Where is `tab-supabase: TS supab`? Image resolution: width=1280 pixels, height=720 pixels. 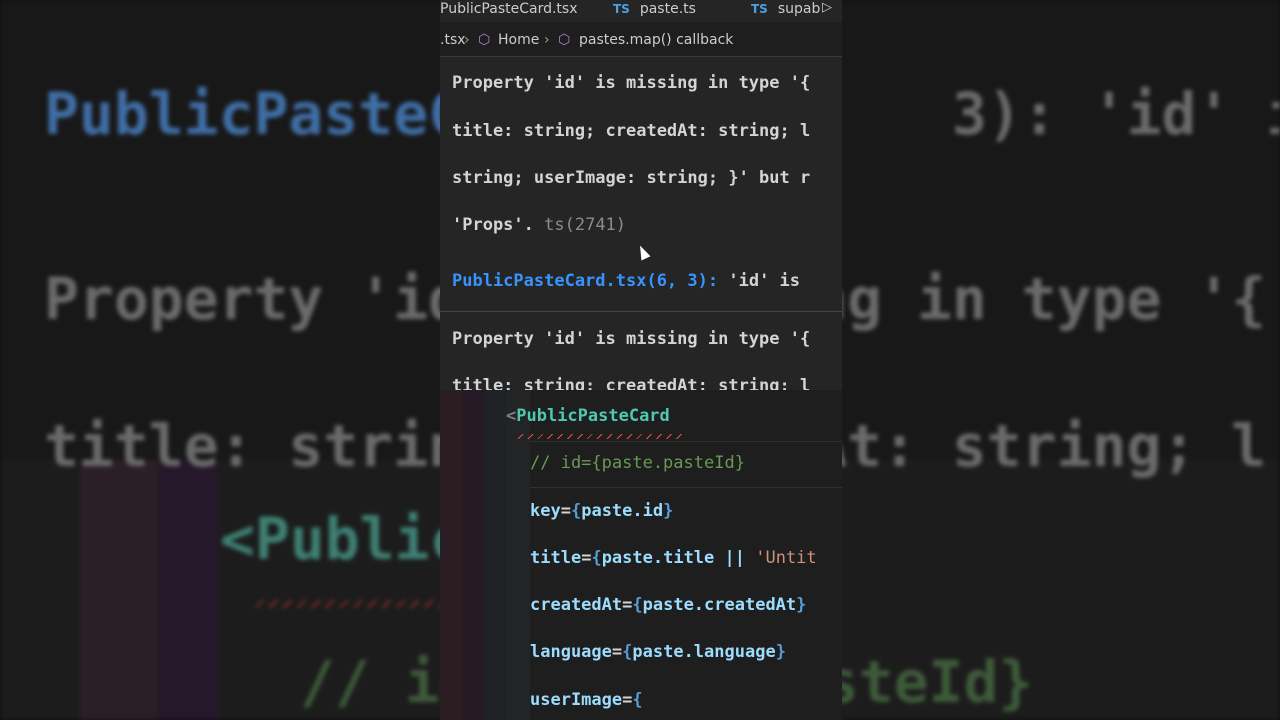
tab-supabase: TS supab is located at coordinates (785, 11).